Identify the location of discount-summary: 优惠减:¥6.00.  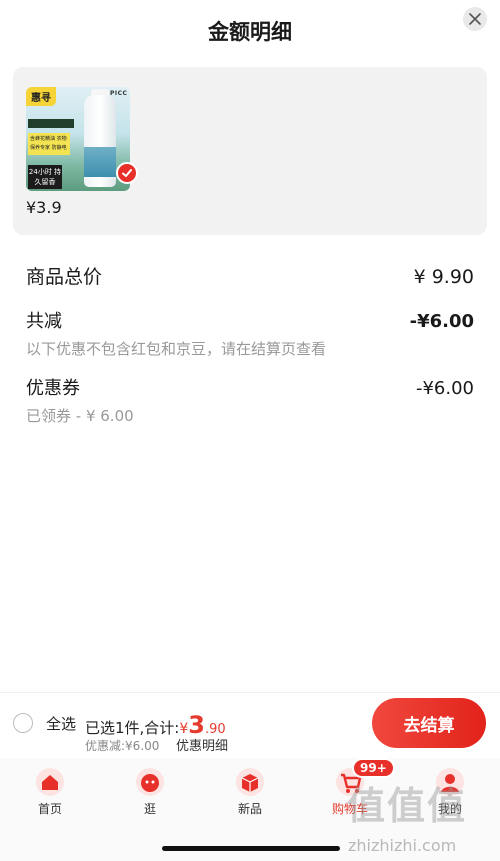
(122, 746).